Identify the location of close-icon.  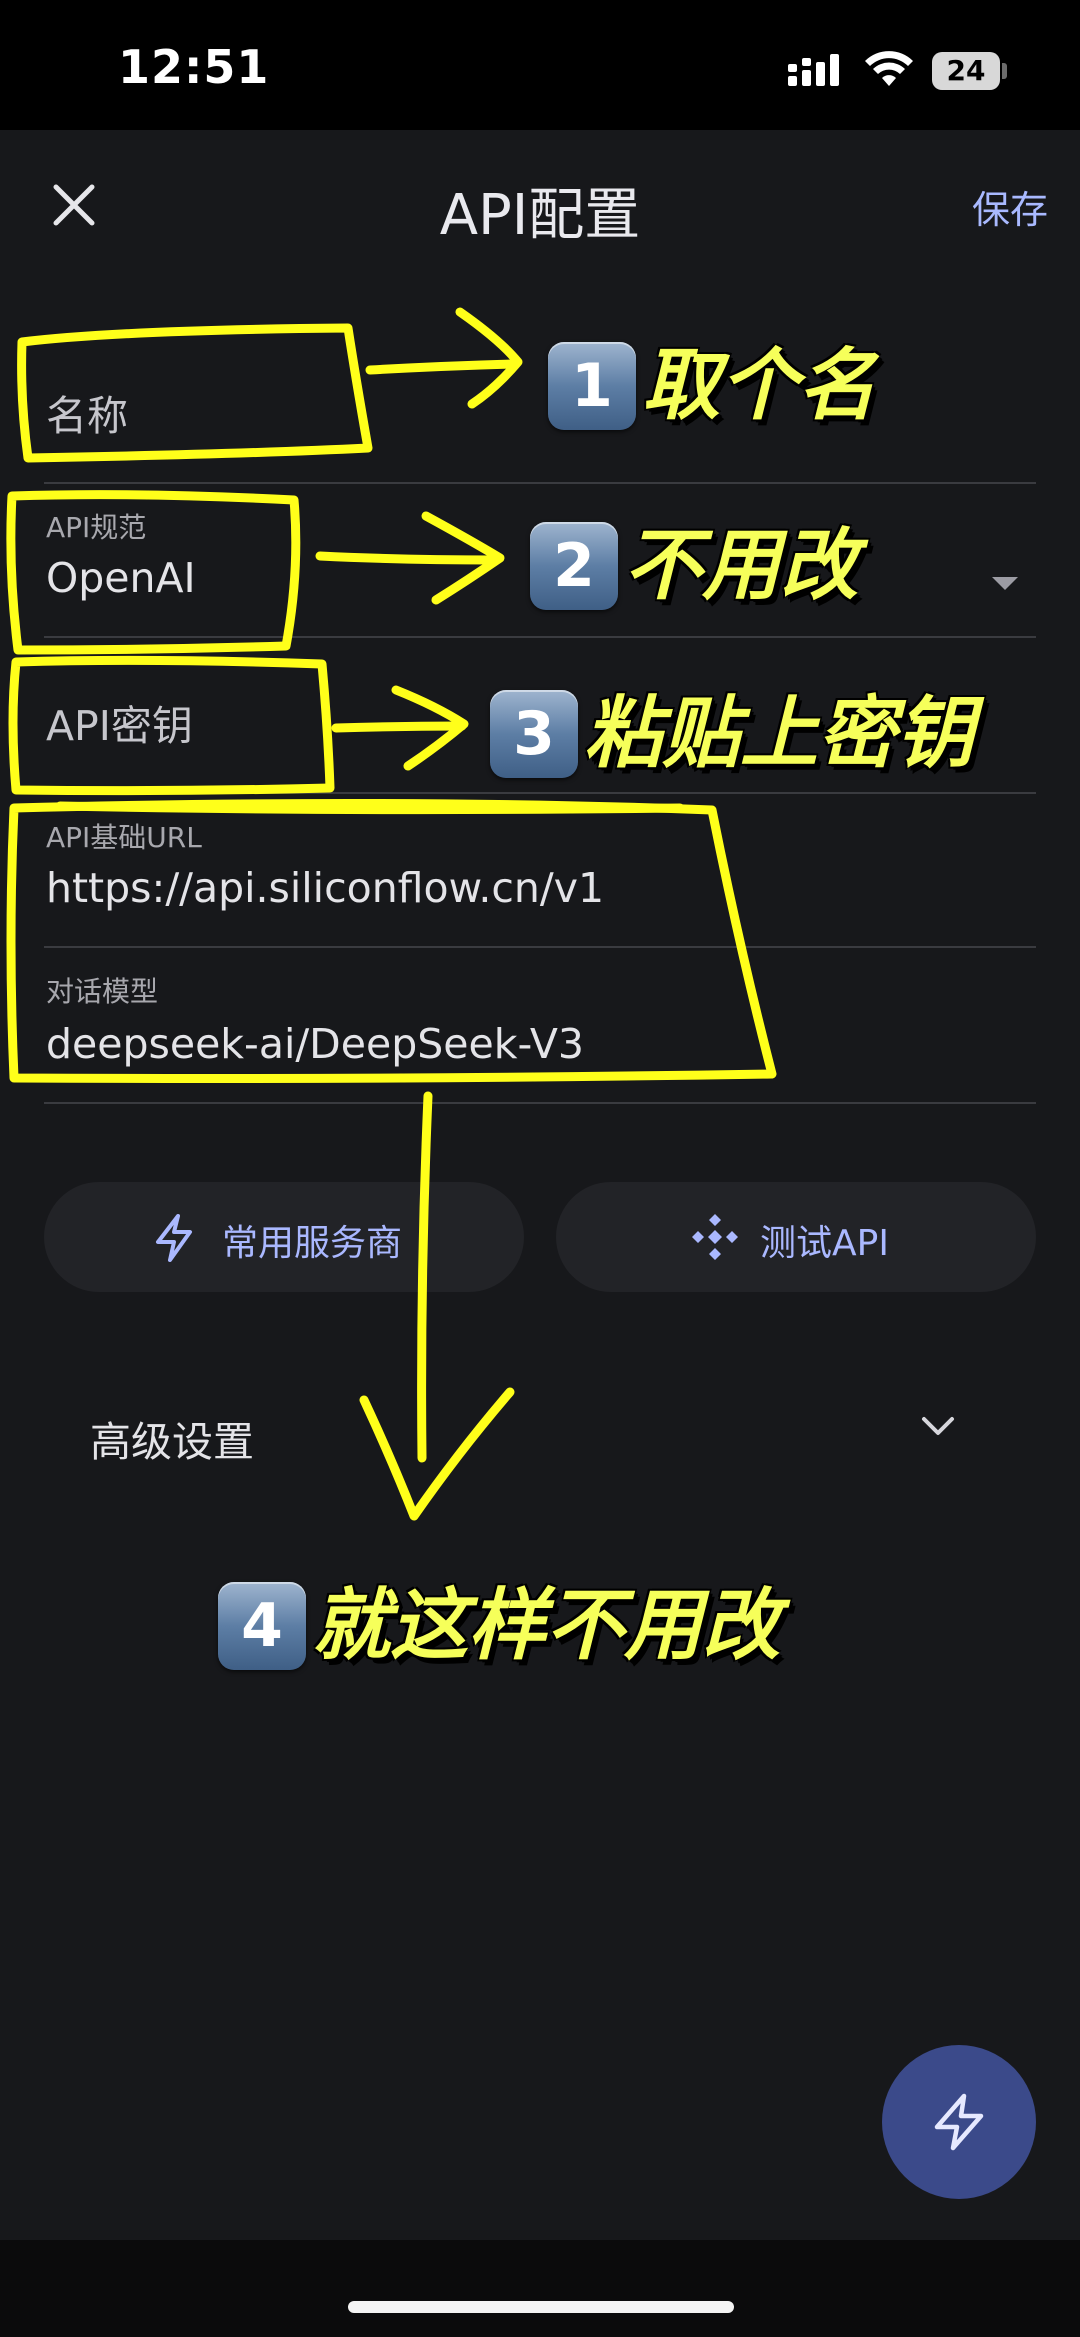
(74, 205).